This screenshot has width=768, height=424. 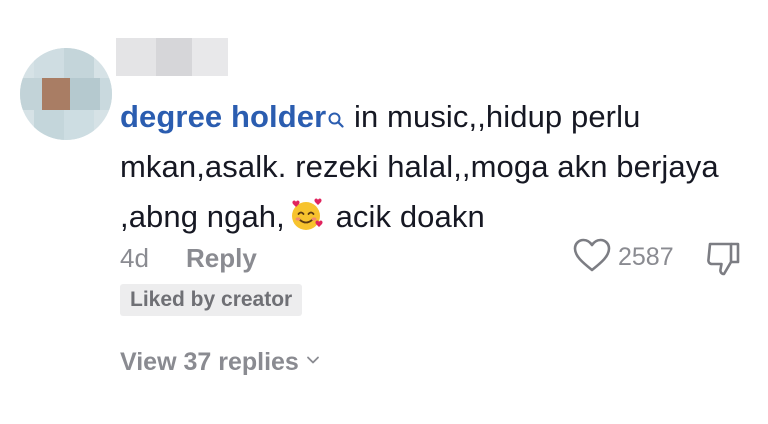 What do you see at coordinates (134, 258) in the screenshot?
I see `timestamp: 4d` at bounding box center [134, 258].